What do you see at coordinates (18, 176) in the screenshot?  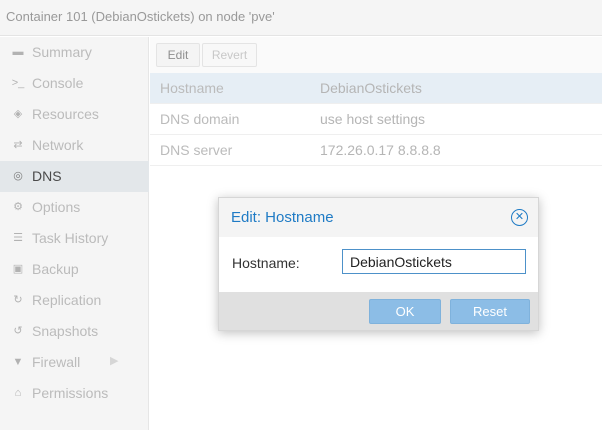 I see `globe-icon: ◎` at bounding box center [18, 176].